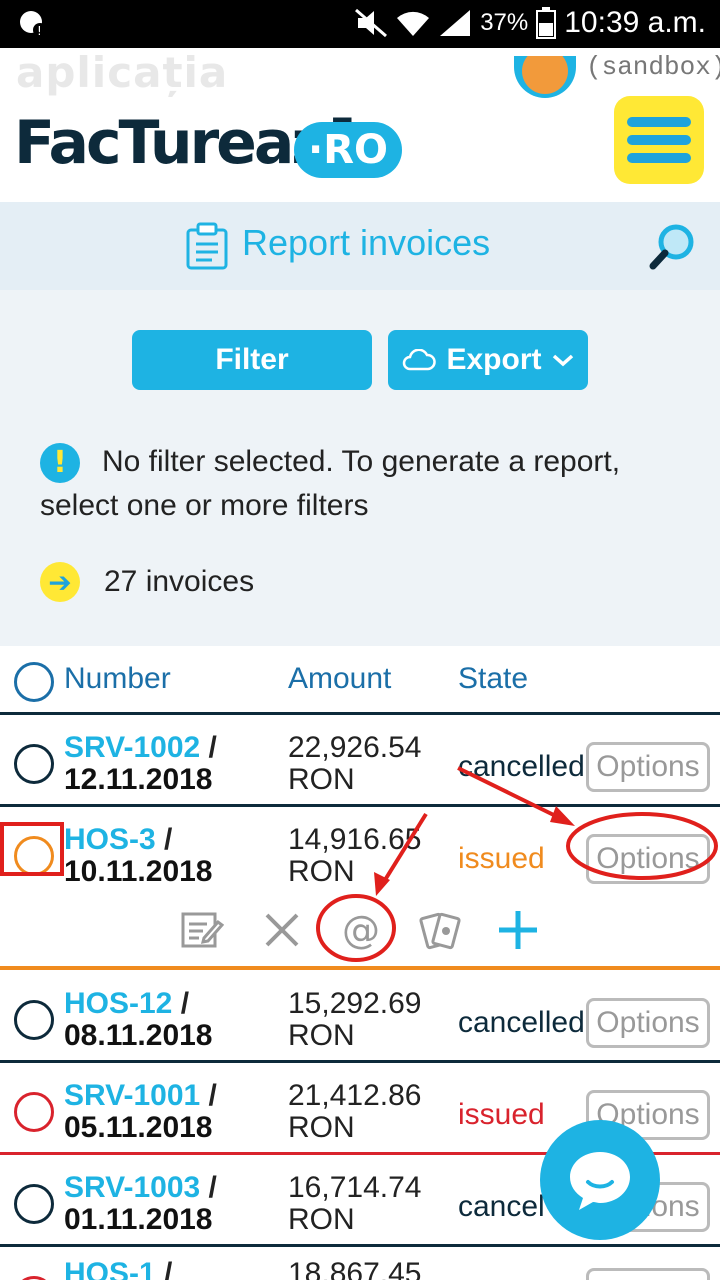 The height and width of the screenshot is (1280, 720). Describe the element at coordinates (355, 1095) in the screenshot. I see `amount-value: 21,412.86` at that location.